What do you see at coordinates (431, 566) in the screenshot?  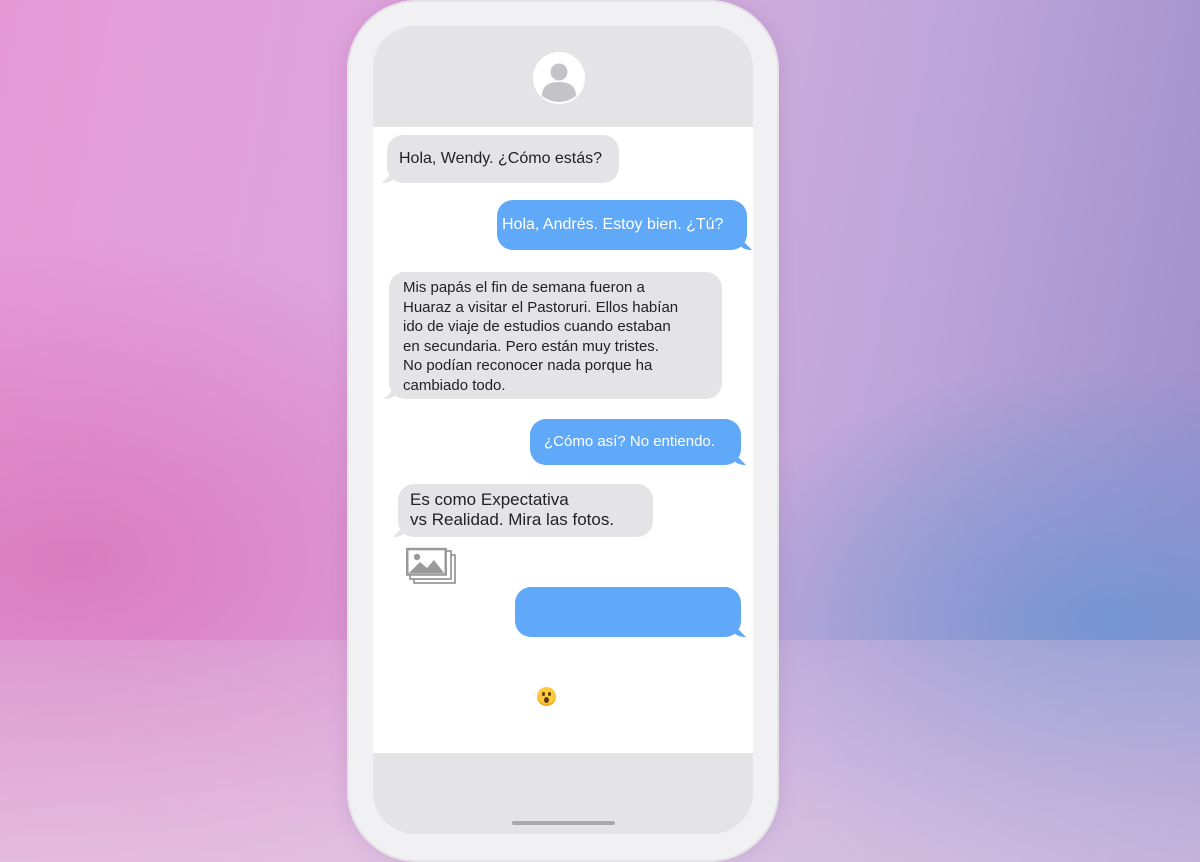 I see `photos-attachment-icon` at bounding box center [431, 566].